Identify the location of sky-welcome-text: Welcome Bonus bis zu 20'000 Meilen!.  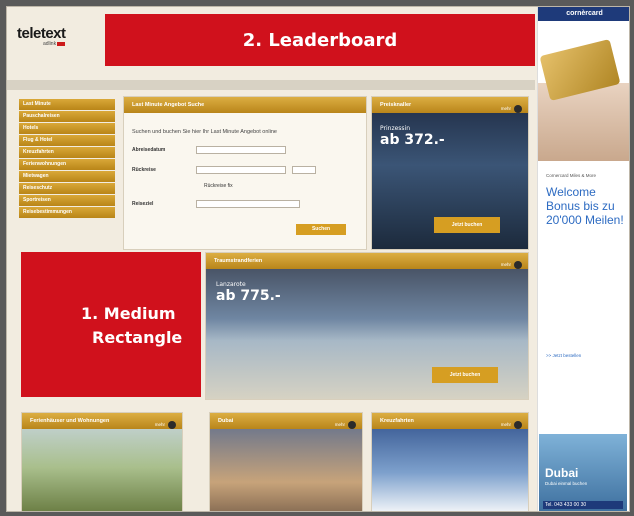
(585, 206).